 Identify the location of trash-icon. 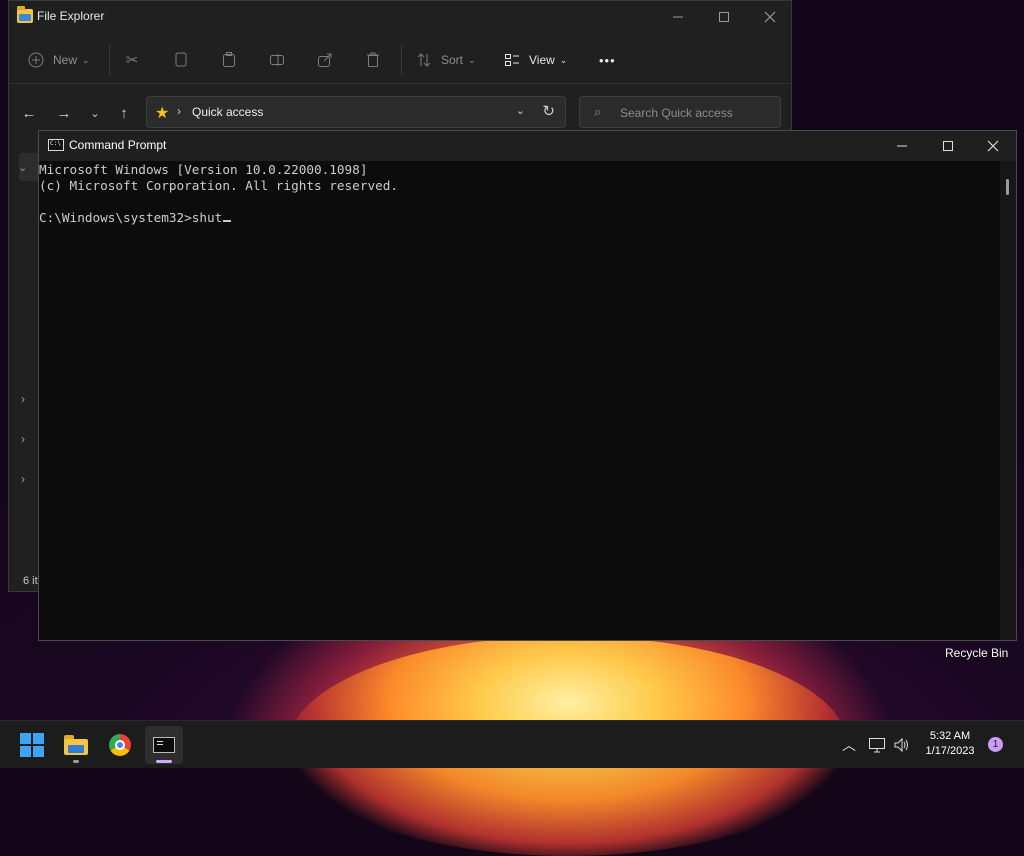
(373, 60).